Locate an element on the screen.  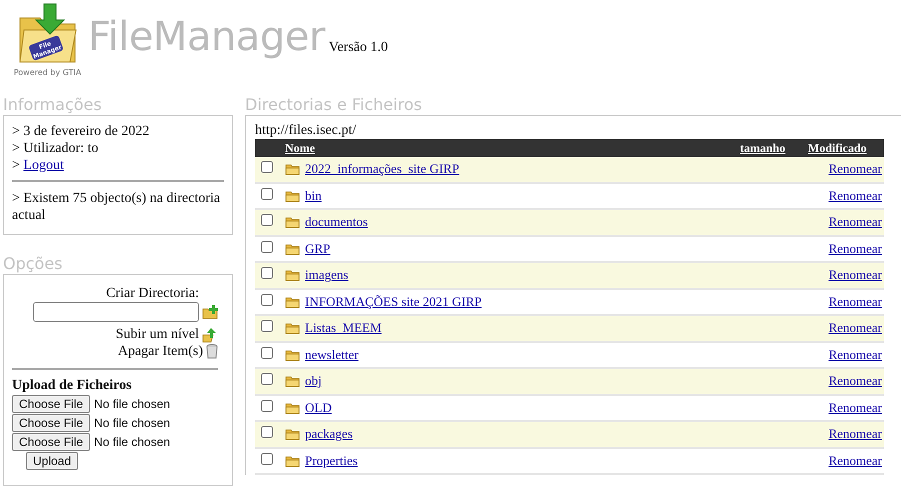
folder-link: obj is located at coordinates (313, 381).